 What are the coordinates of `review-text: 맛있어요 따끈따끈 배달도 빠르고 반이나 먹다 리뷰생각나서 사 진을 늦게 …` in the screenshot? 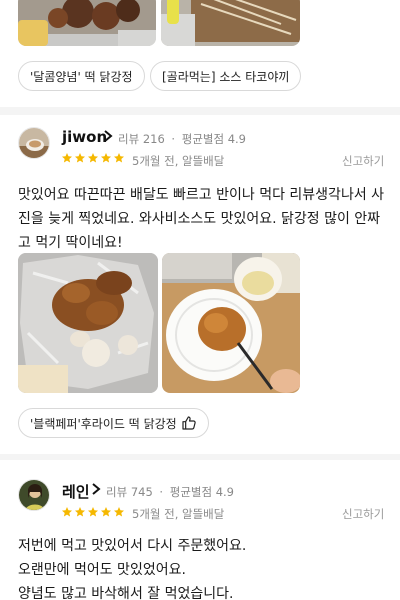 It's located at (201, 219).